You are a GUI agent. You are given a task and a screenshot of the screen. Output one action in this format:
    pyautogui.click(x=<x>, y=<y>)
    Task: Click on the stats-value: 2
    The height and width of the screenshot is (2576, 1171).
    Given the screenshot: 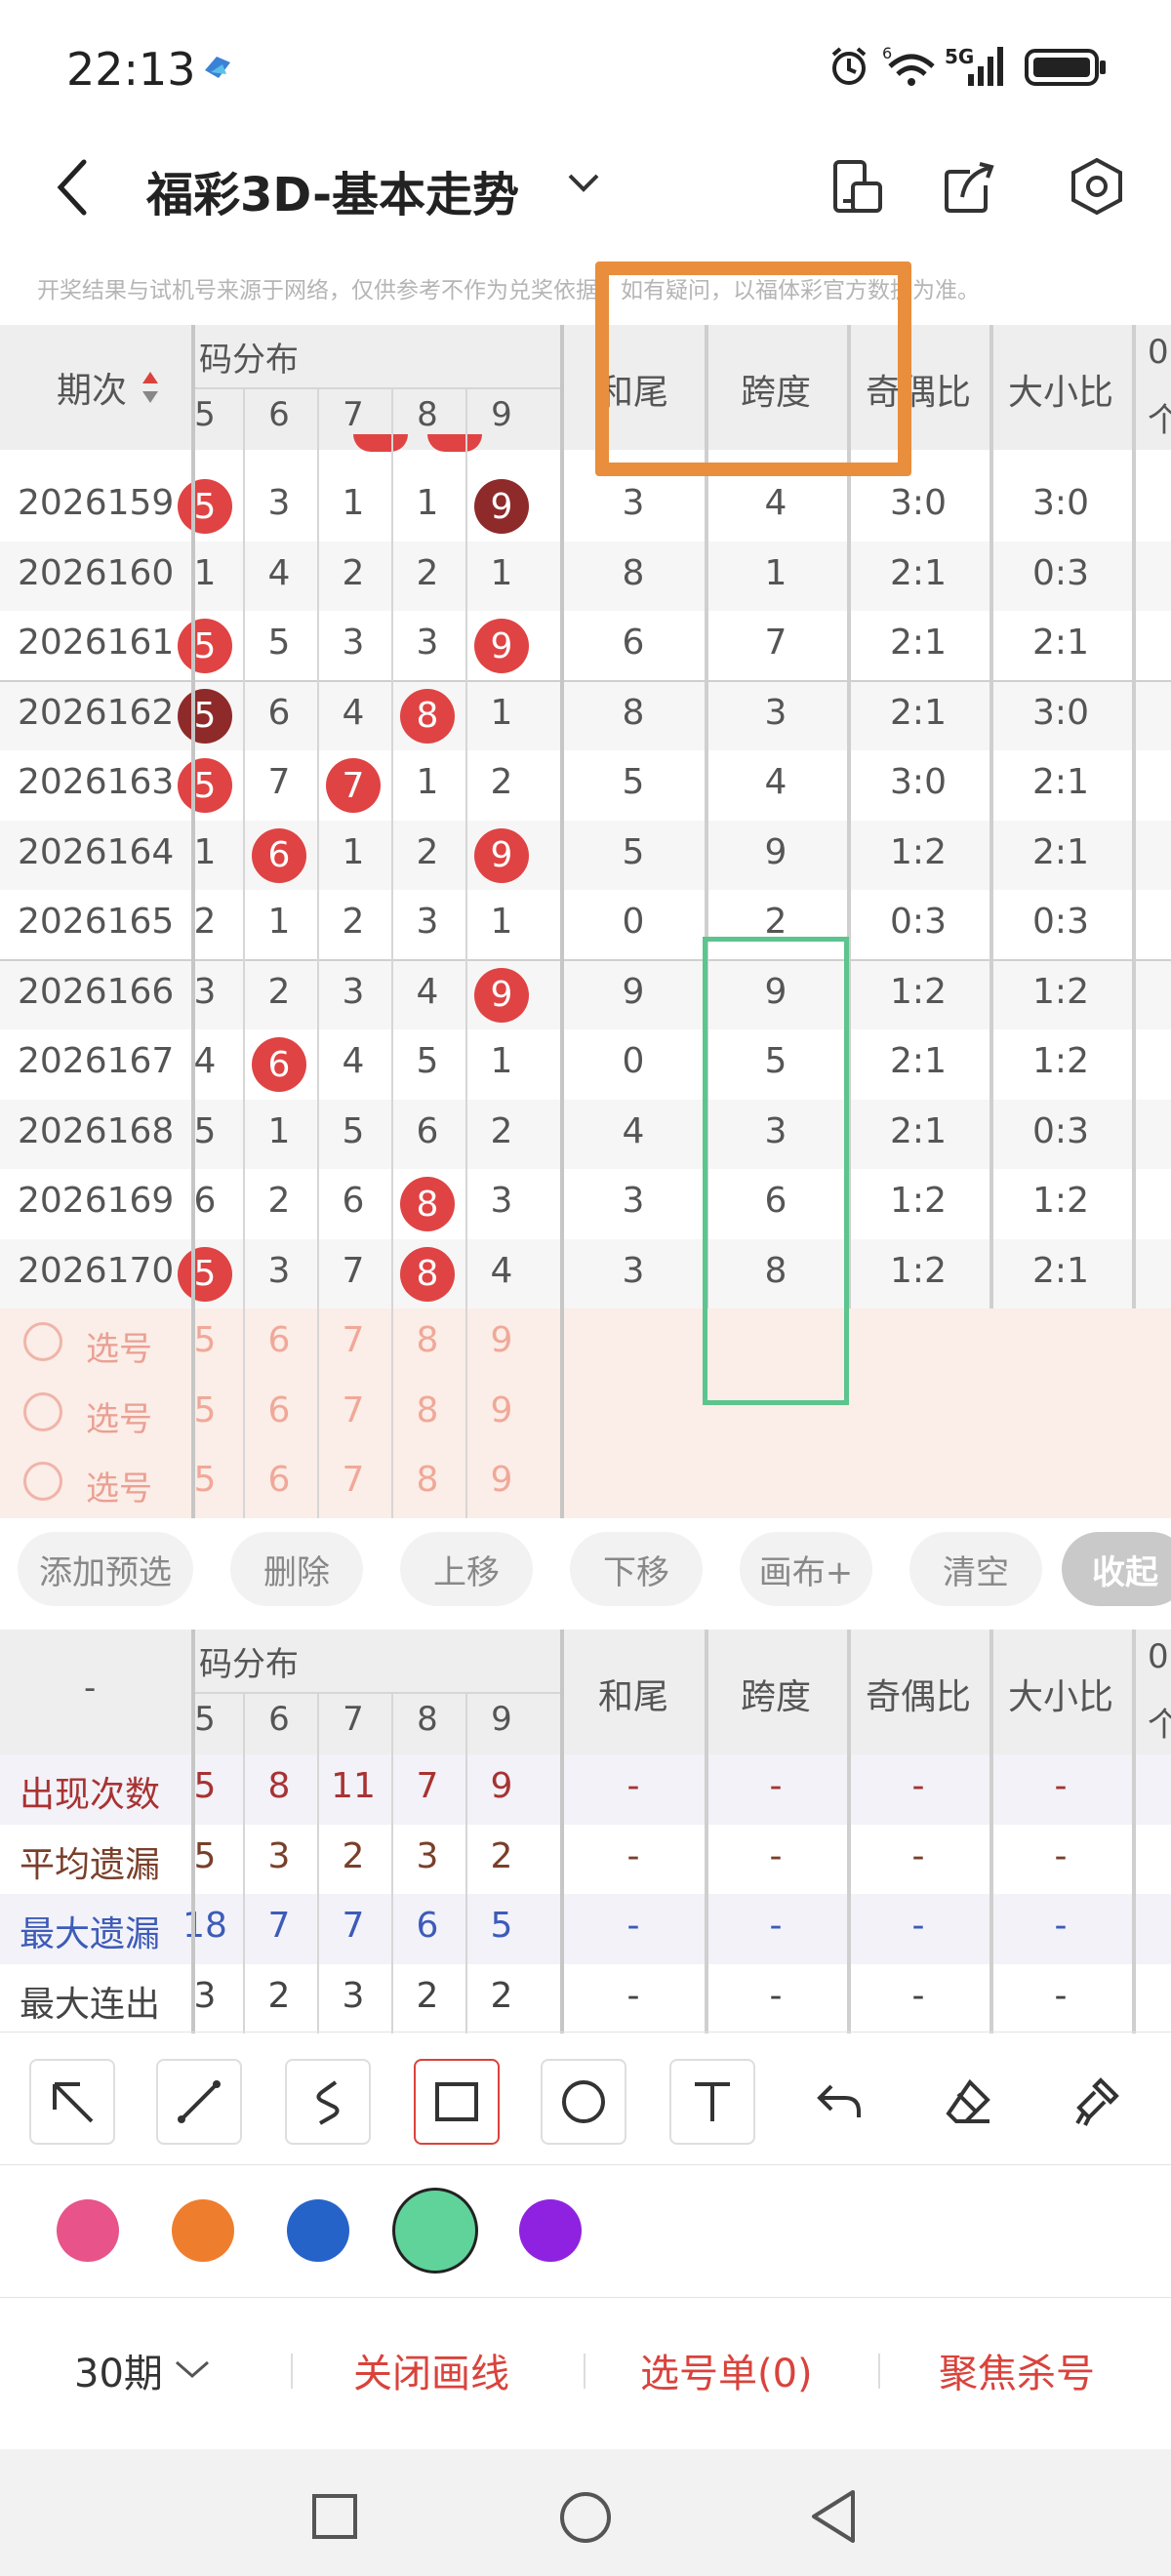 What is the action you would take?
    pyautogui.click(x=501, y=1995)
    